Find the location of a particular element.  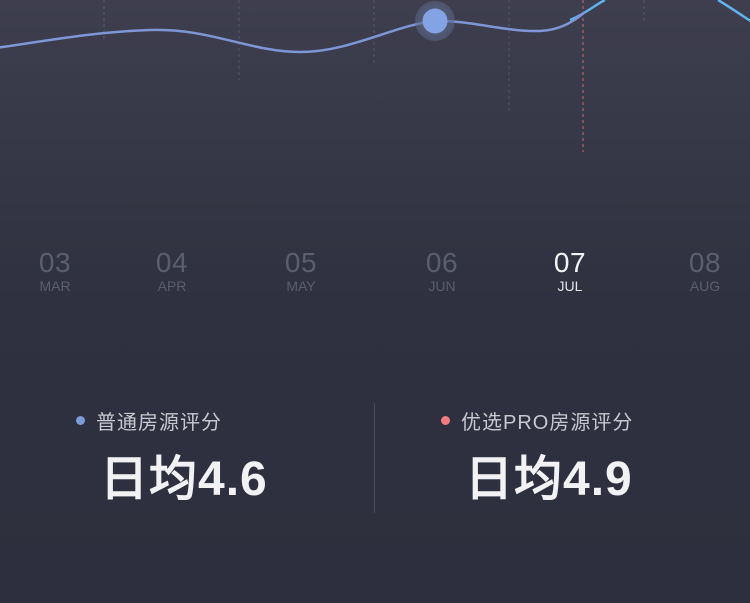

highlight-point is located at coordinates (435, 21).